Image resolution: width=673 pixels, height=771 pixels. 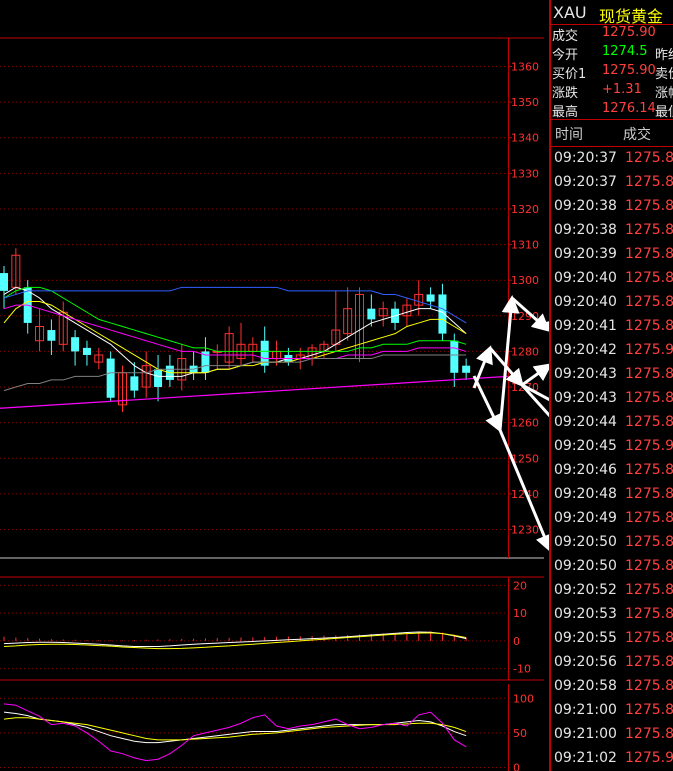 I want to click on arrow-annotation, so click(x=487, y=404).